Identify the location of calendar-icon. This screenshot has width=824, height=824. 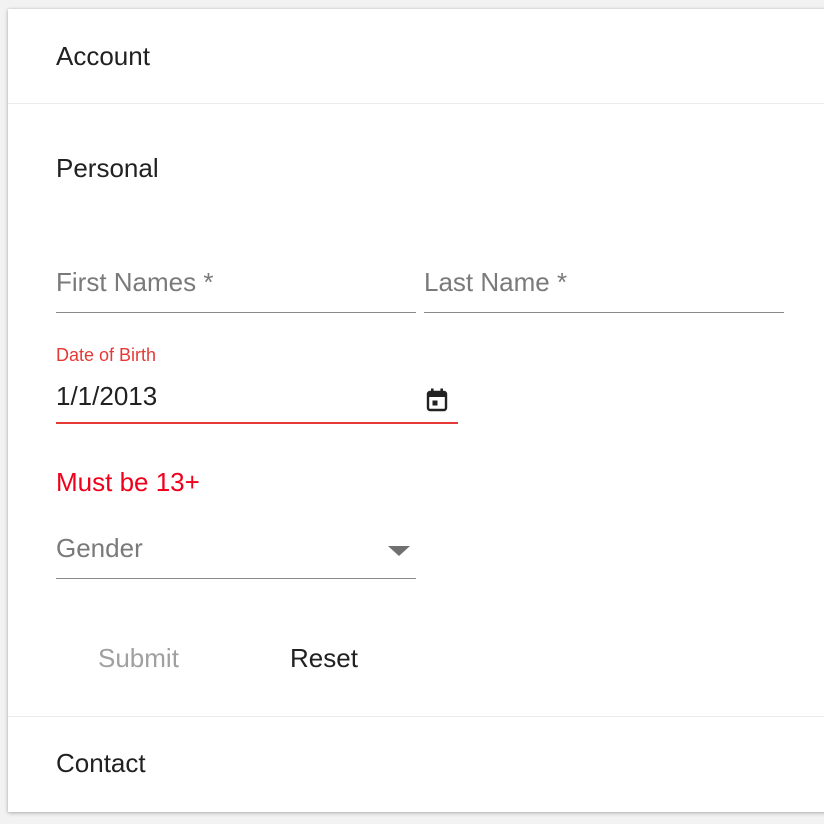
(437, 400).